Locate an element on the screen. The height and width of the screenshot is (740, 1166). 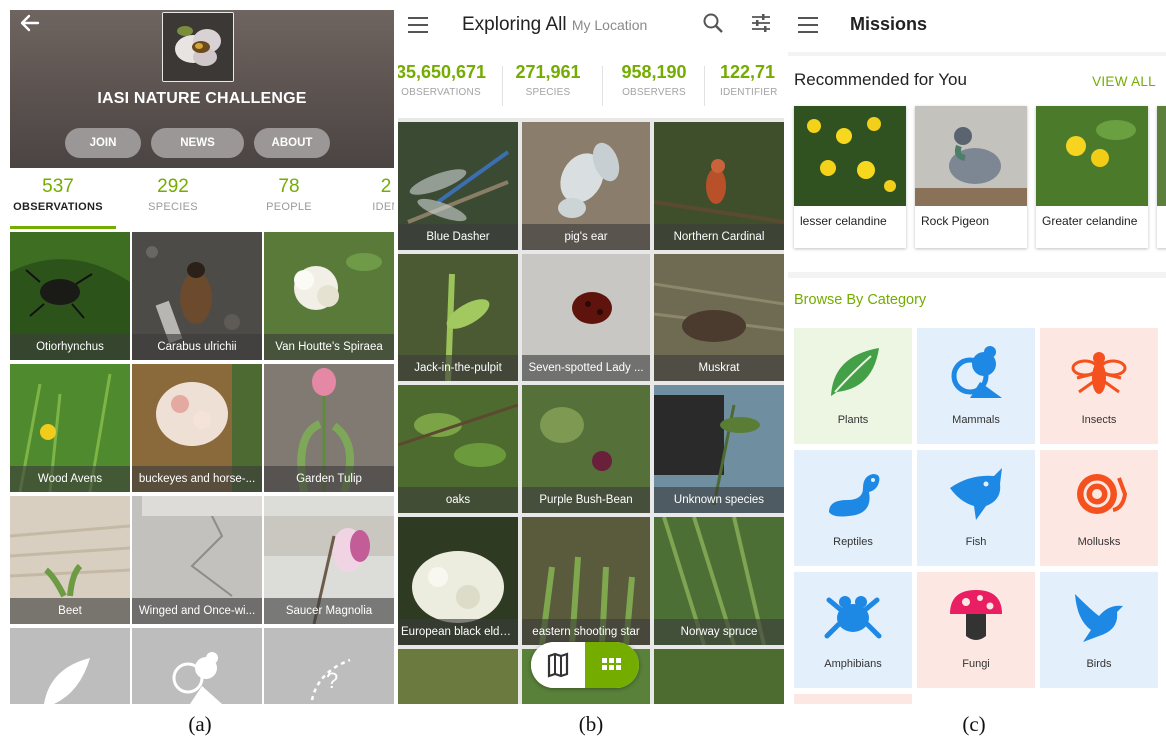
about-button: ABOUT is located at coordinates (292, 143).